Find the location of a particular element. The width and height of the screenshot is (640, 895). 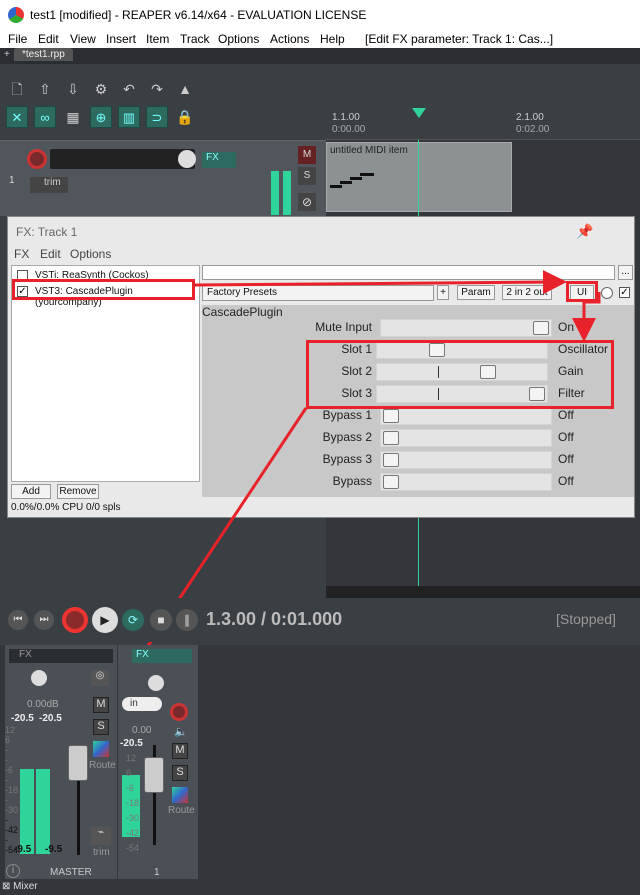

master-route-label: Route is located at coordinates (102, 765).